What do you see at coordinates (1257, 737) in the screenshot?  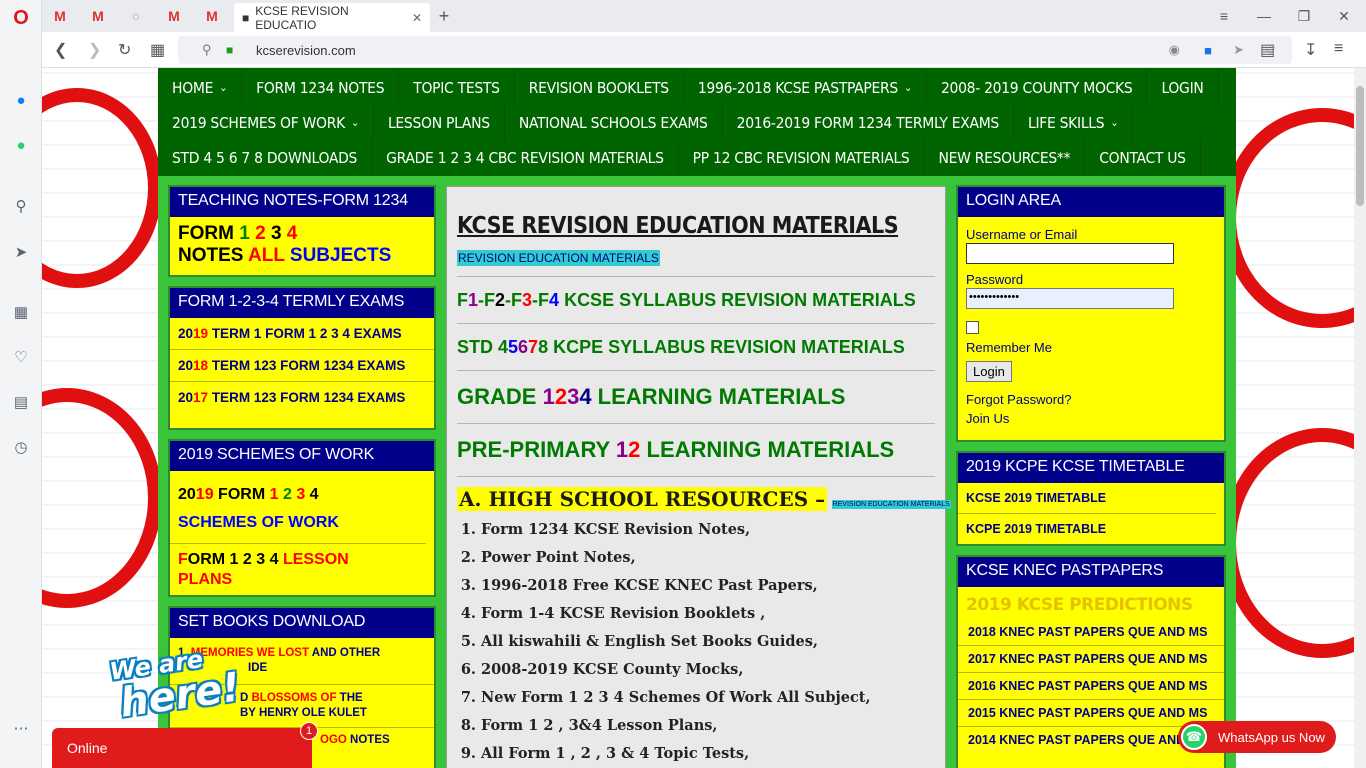 I see `whatsapp-chat-button: ☎ WhatsApp us Now` at bounding box center [1257, 737].